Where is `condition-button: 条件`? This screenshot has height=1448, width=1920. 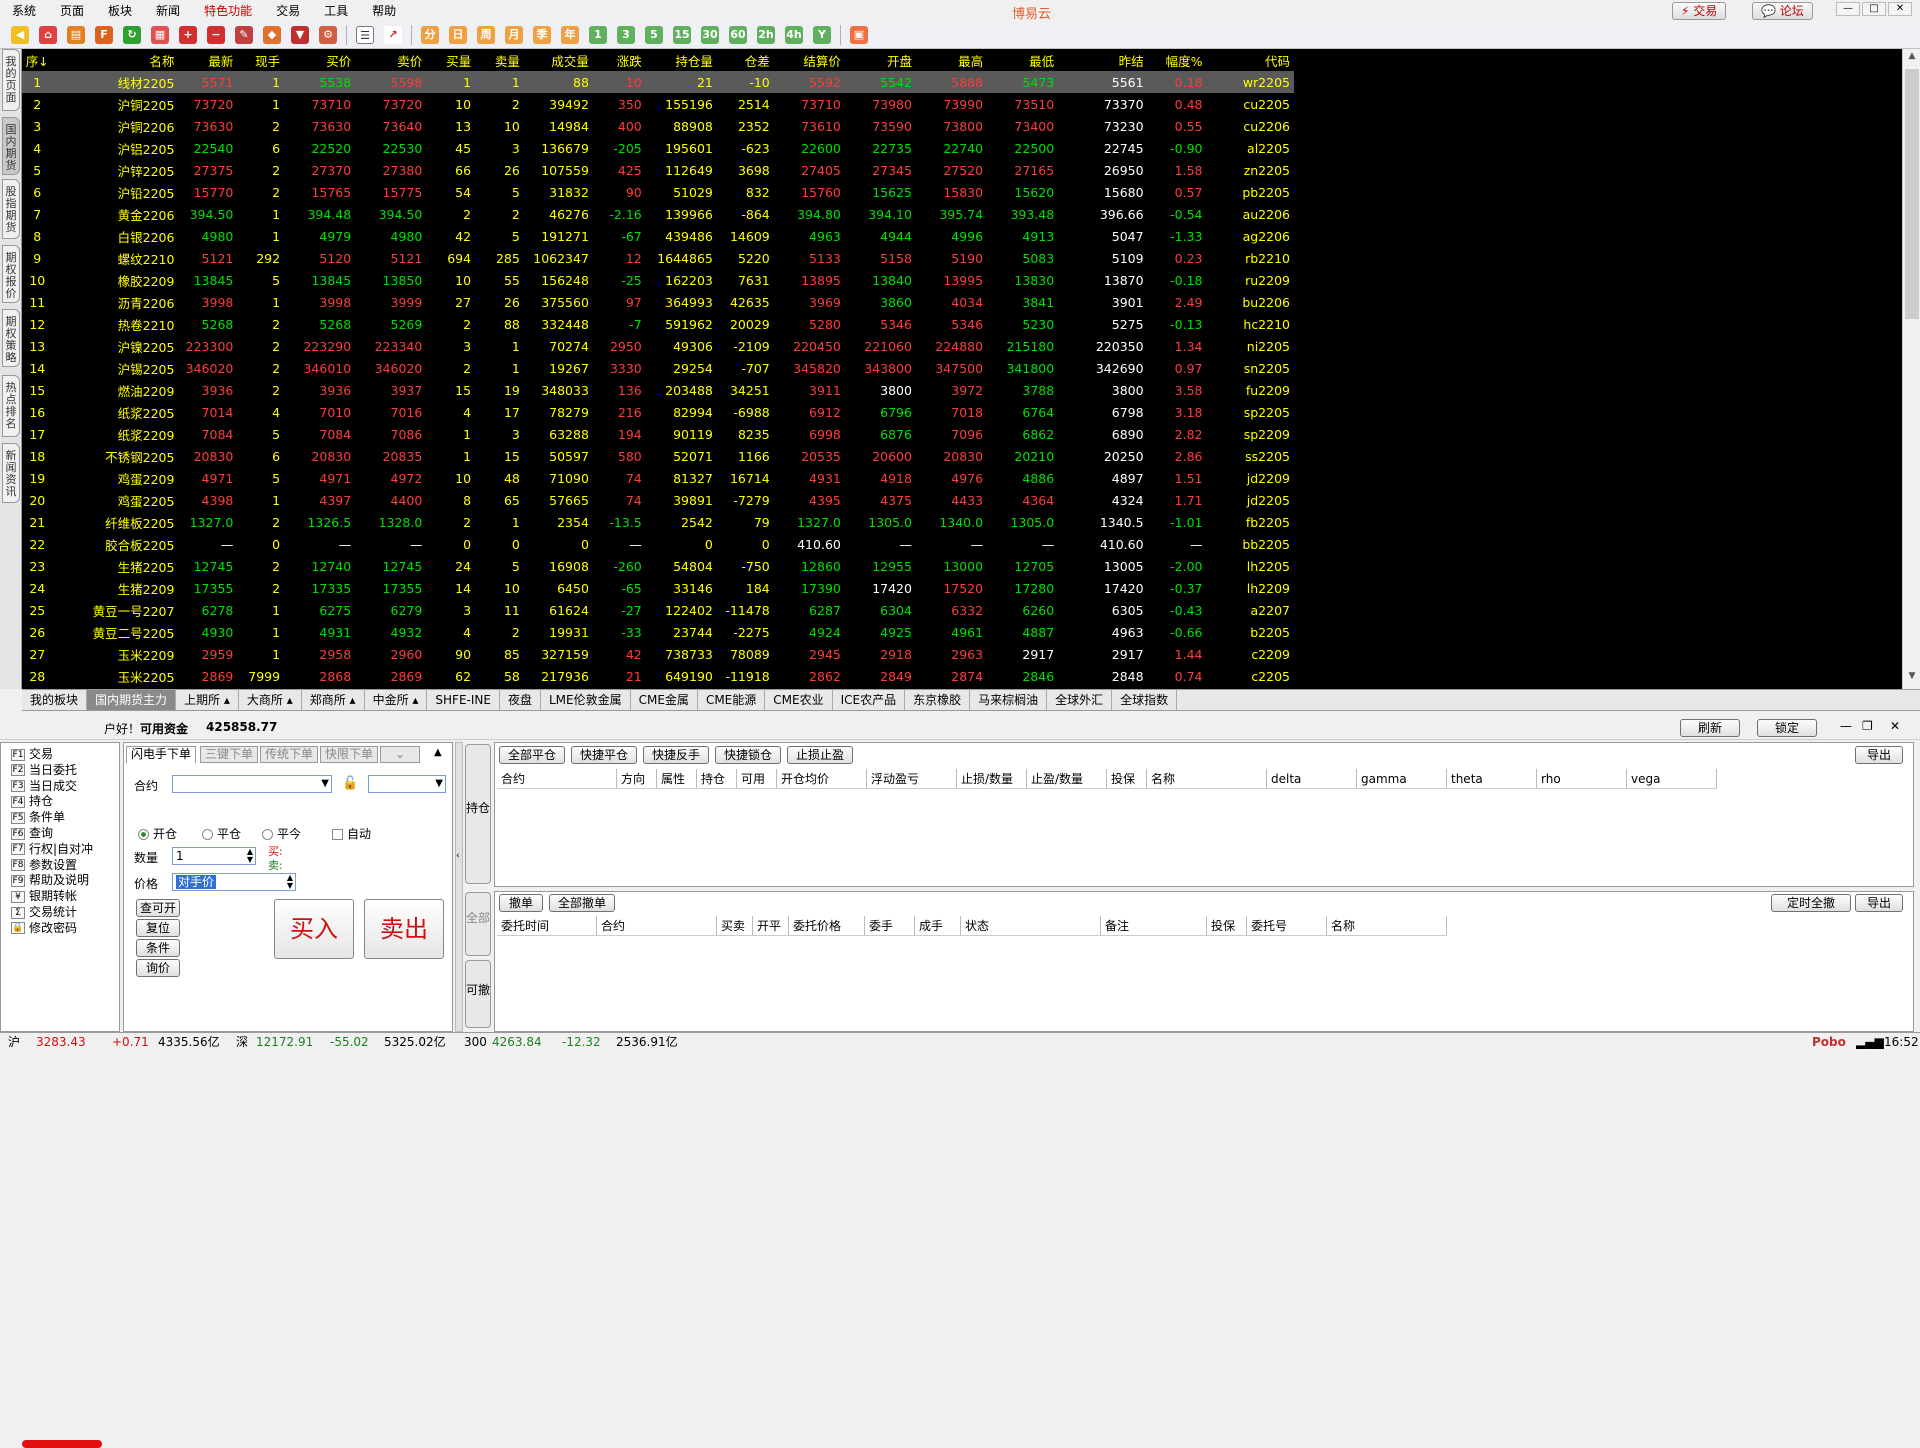 condition-button: 条件 is located at coordinates (158, 948).